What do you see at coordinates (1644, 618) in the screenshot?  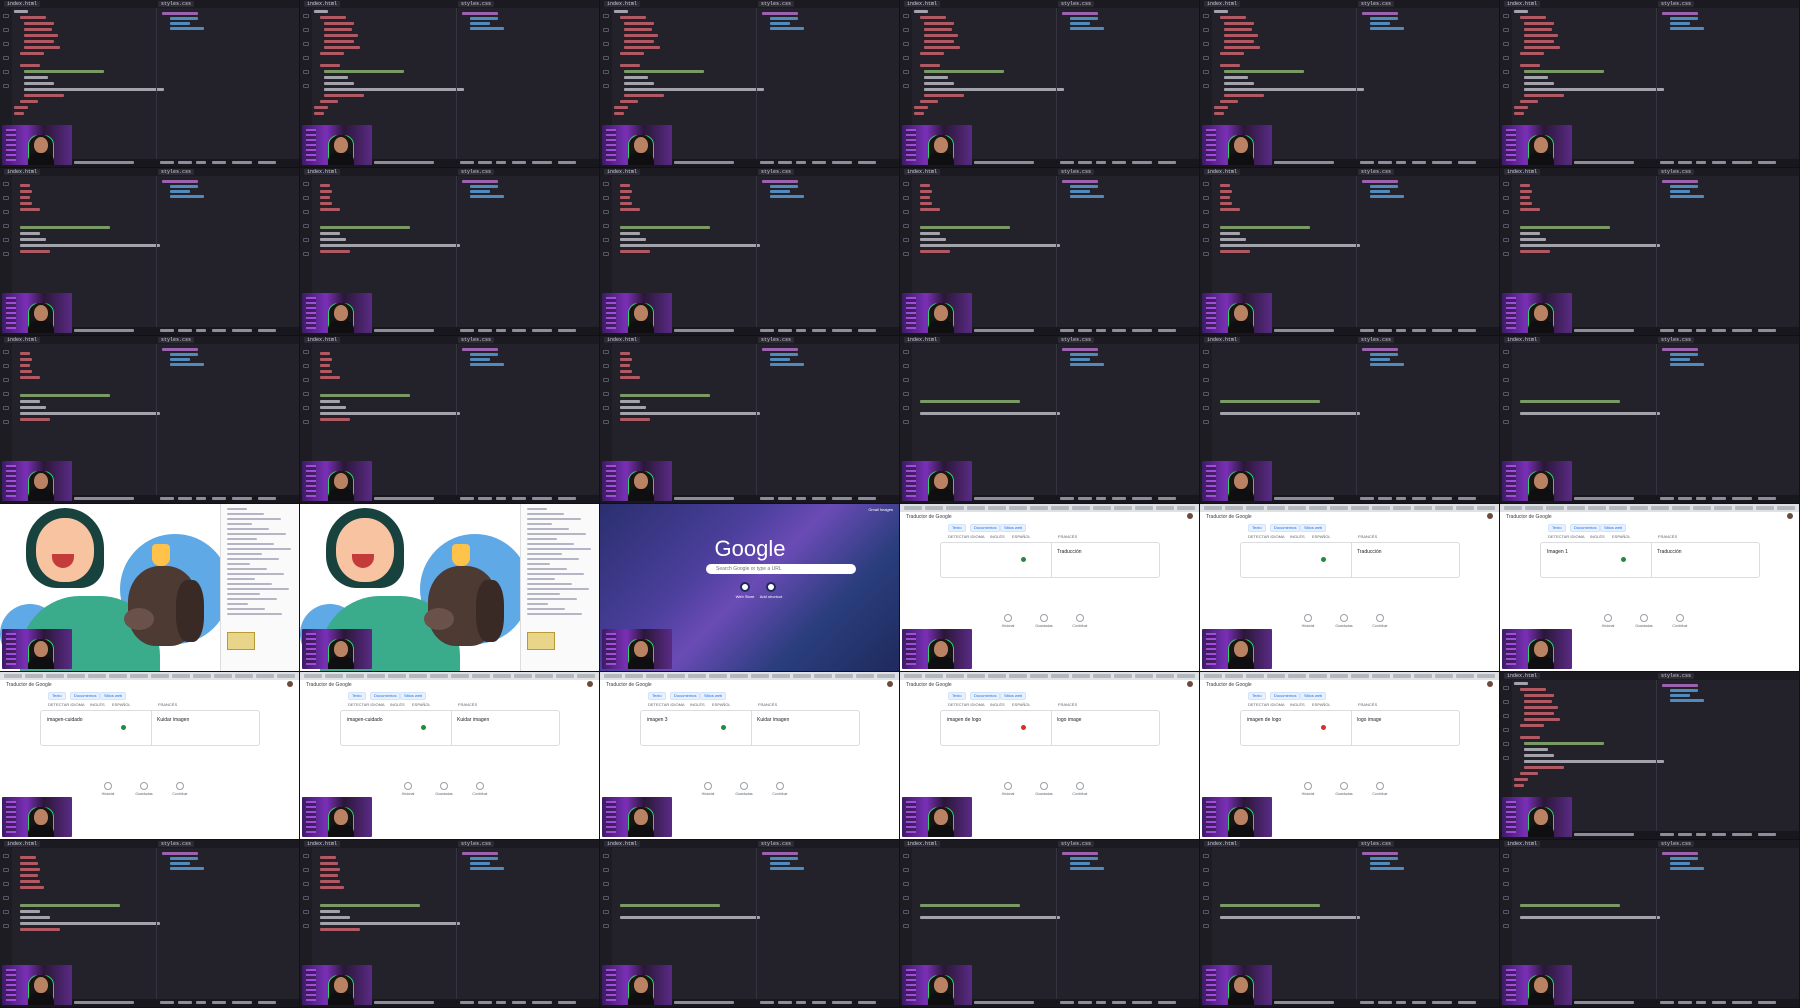 I see `saved-icon` at bounding box center [1644, 618].